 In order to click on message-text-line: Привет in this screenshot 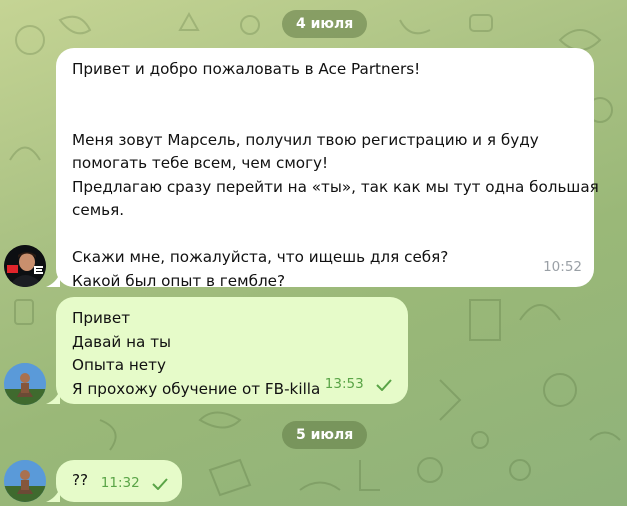, I will do `click(101, 318)`.